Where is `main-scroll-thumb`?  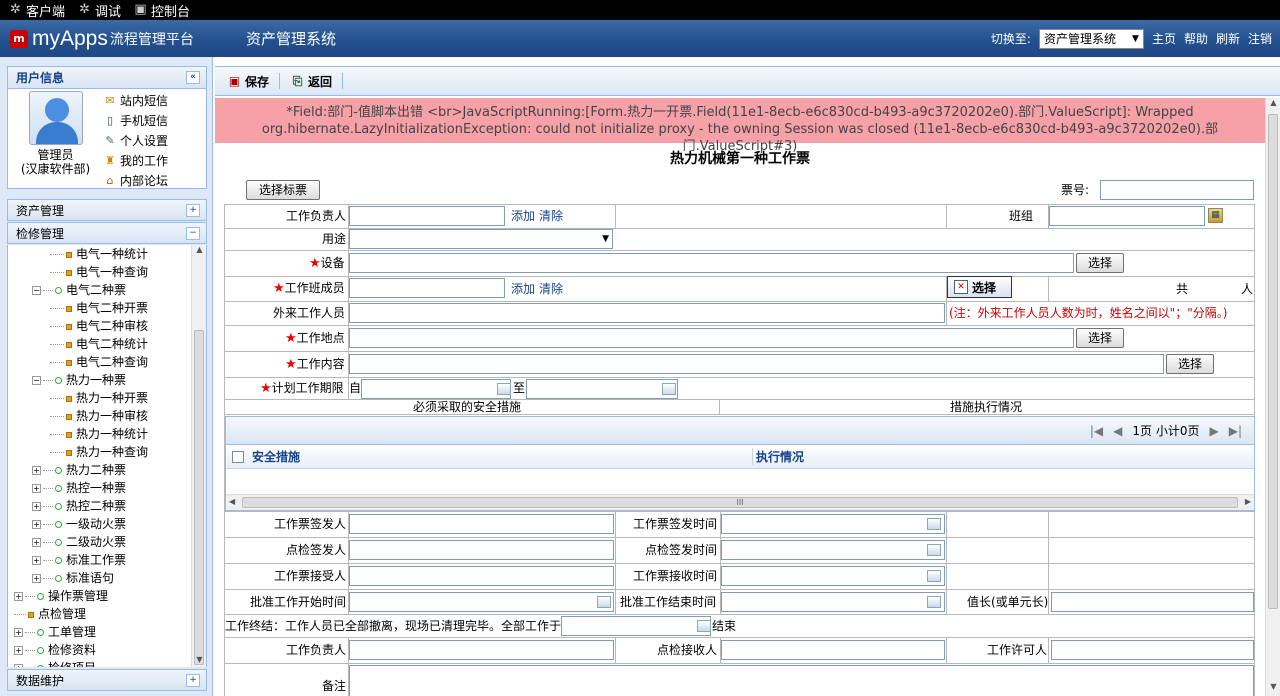 main-scroll-thumb is located at coordinates (1273, 361).